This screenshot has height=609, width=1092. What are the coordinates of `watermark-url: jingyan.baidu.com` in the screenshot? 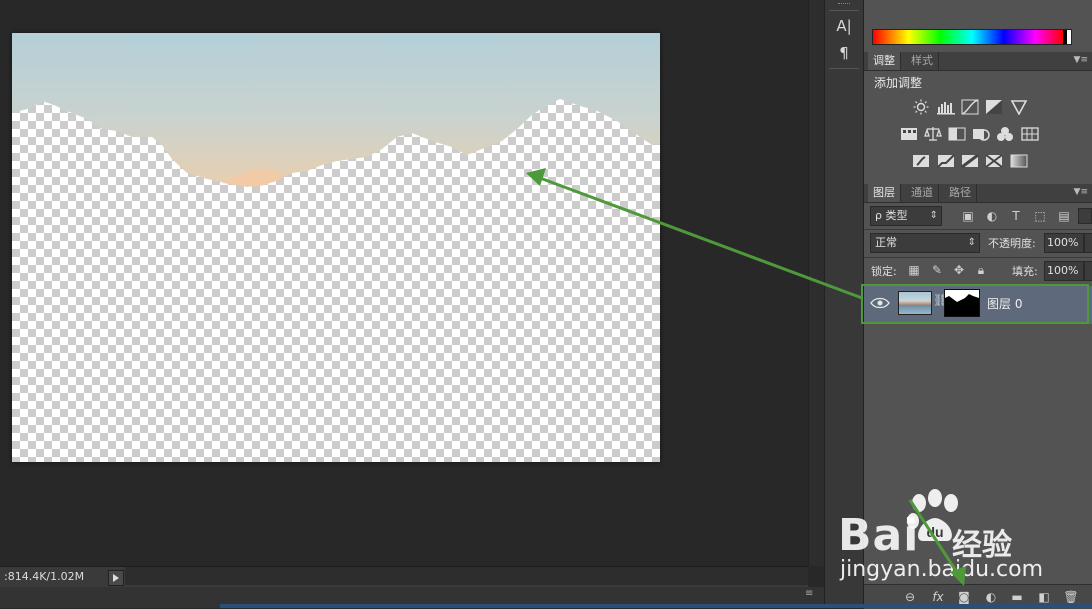 It's located at (942, 569).